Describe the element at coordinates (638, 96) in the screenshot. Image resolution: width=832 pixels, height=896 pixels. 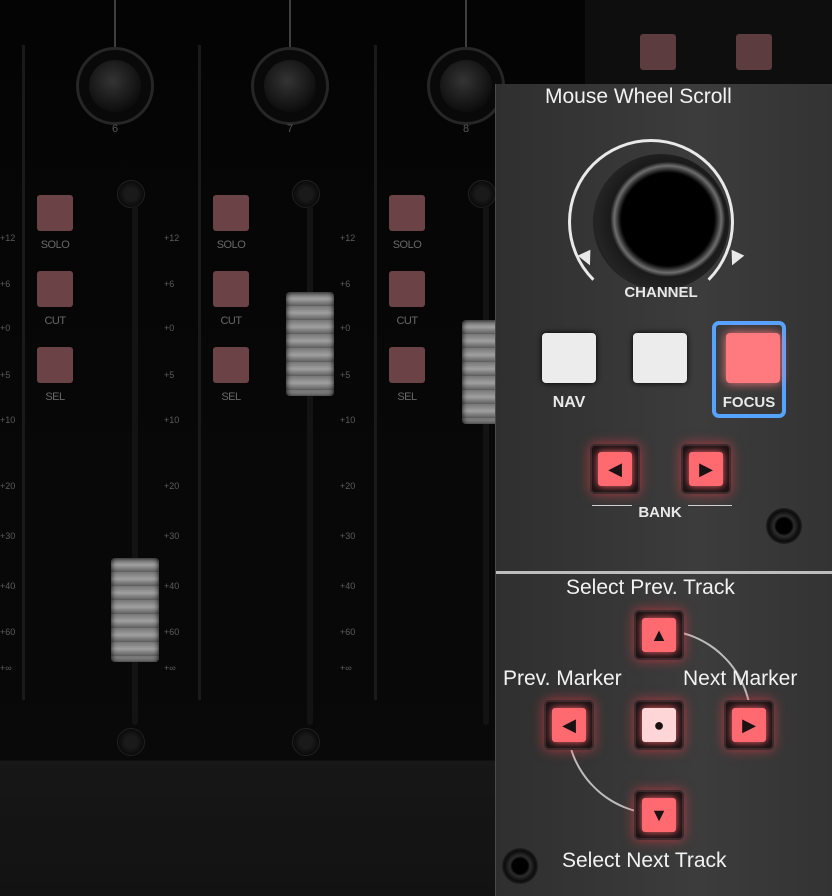
I see `mouse-wheel-scroll-label: Mouse Wheel Scroll` at that location.